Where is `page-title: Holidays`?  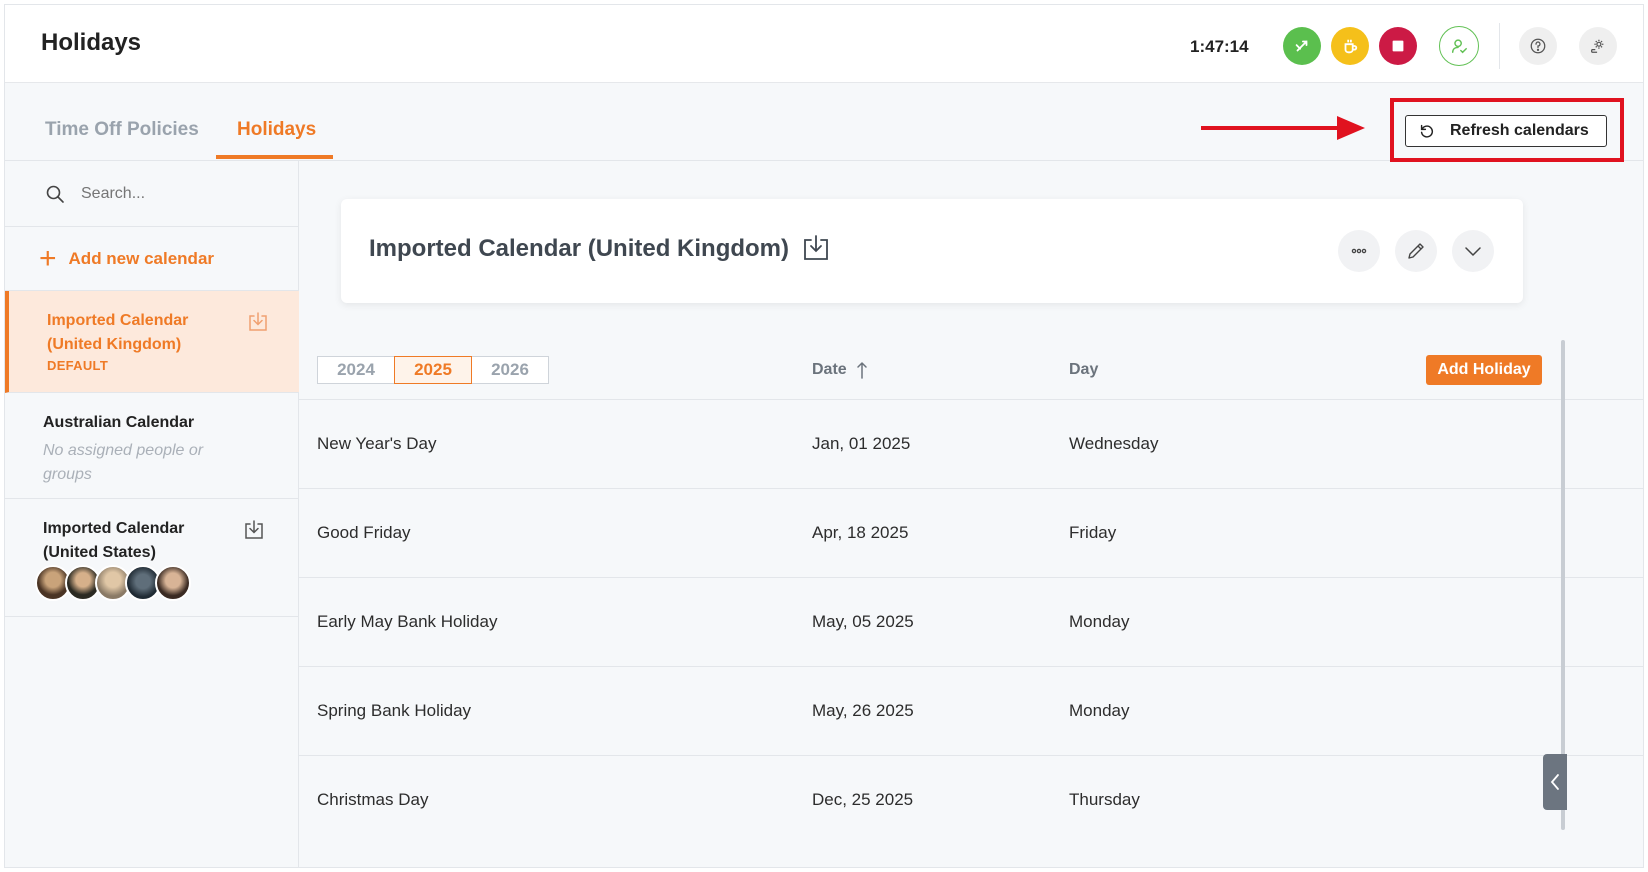 page-title: Holidays is located at coordinates (91, 42).